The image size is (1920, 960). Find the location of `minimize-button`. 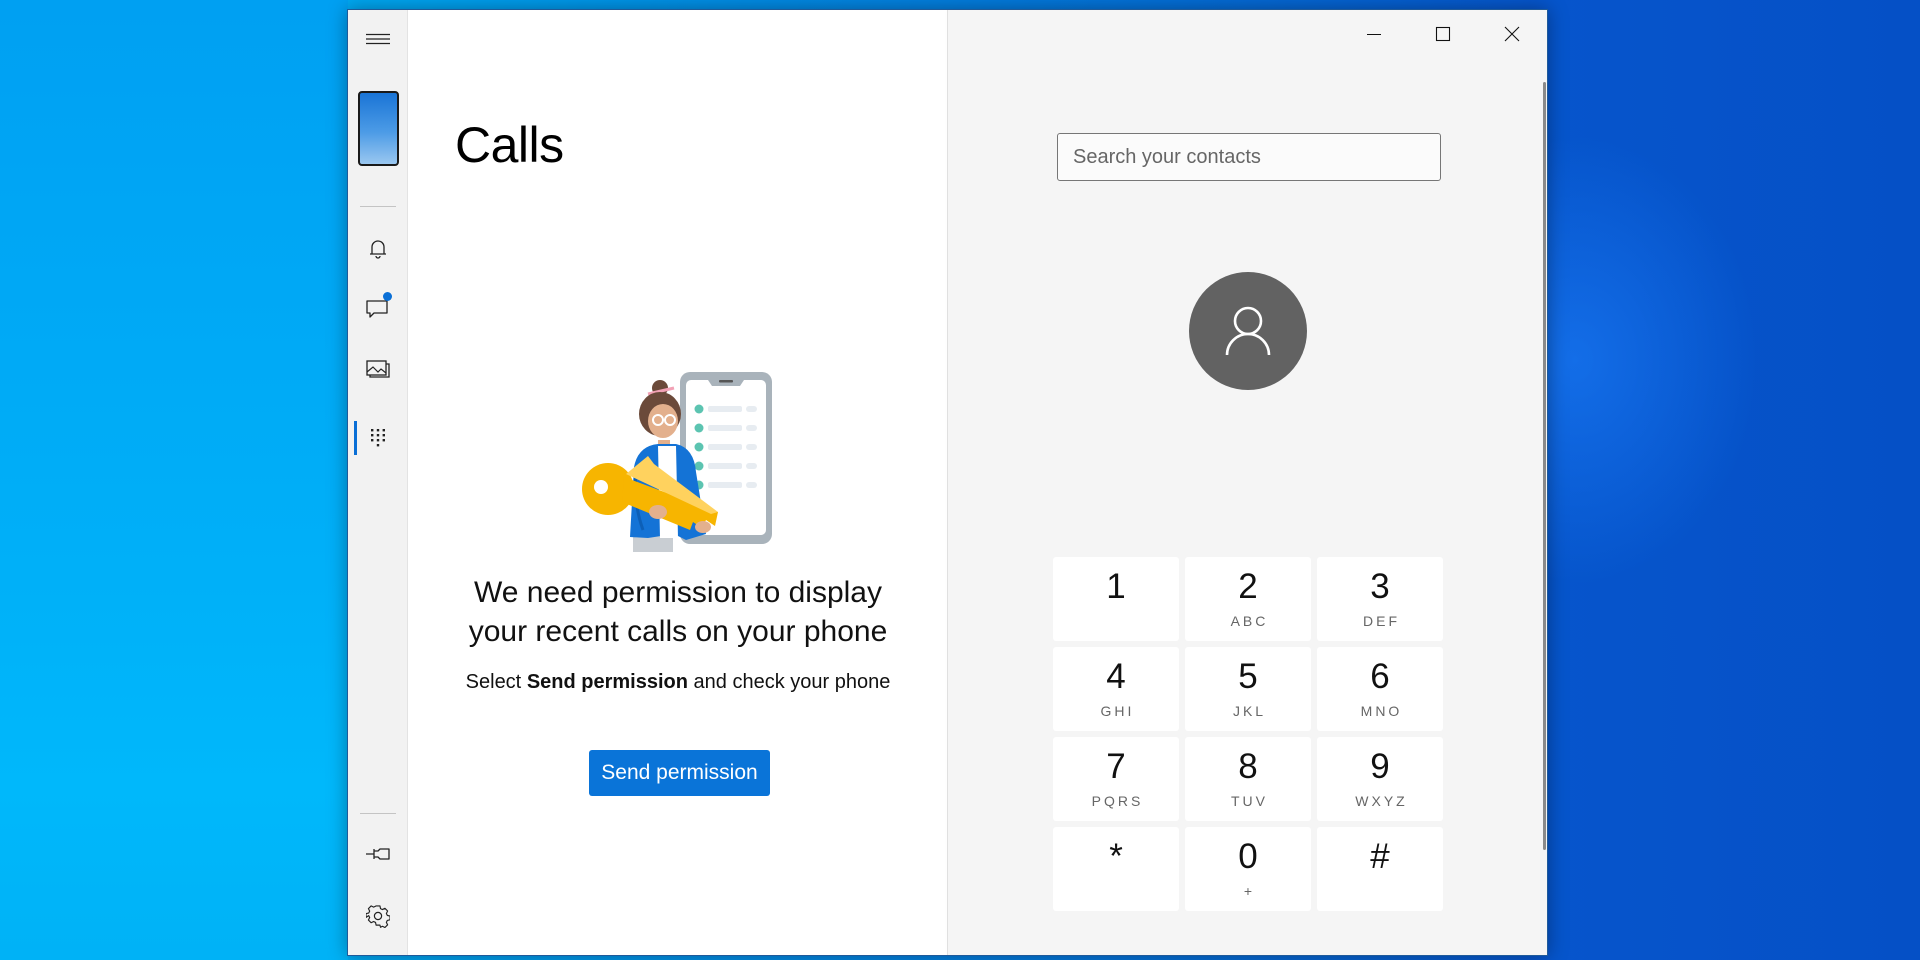

minimize-button is located at coordinates (1373, 34).